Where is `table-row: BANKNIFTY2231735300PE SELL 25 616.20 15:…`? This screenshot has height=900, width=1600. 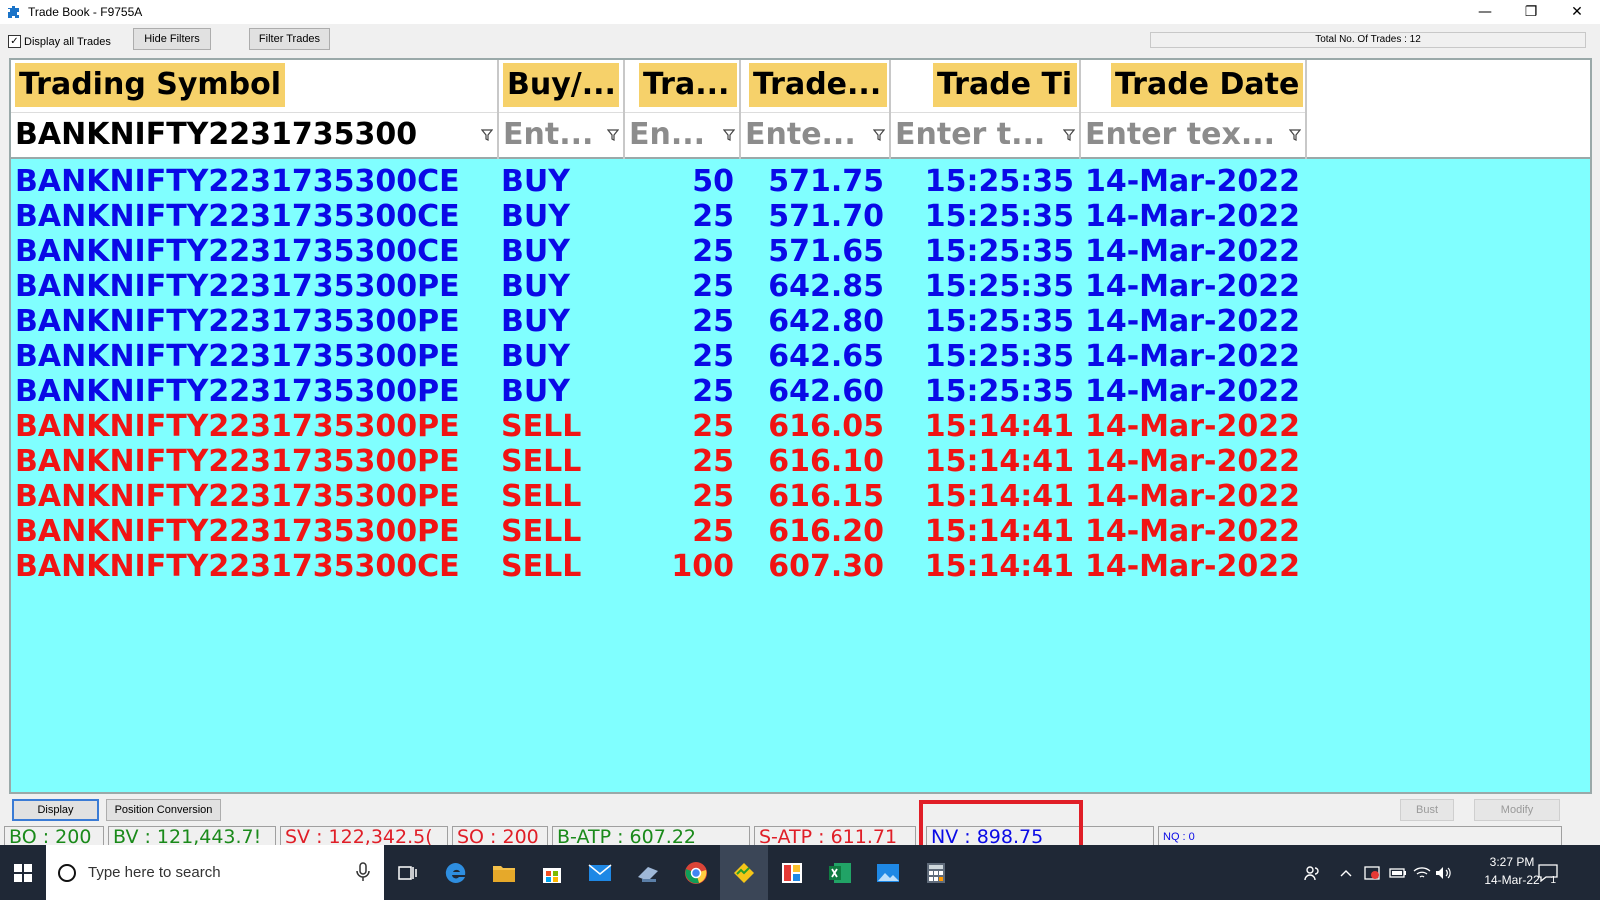
table-row: BANKNIFTY2231735300PE SELL 25 616.20 15:… is located at coordinates (800, 531).